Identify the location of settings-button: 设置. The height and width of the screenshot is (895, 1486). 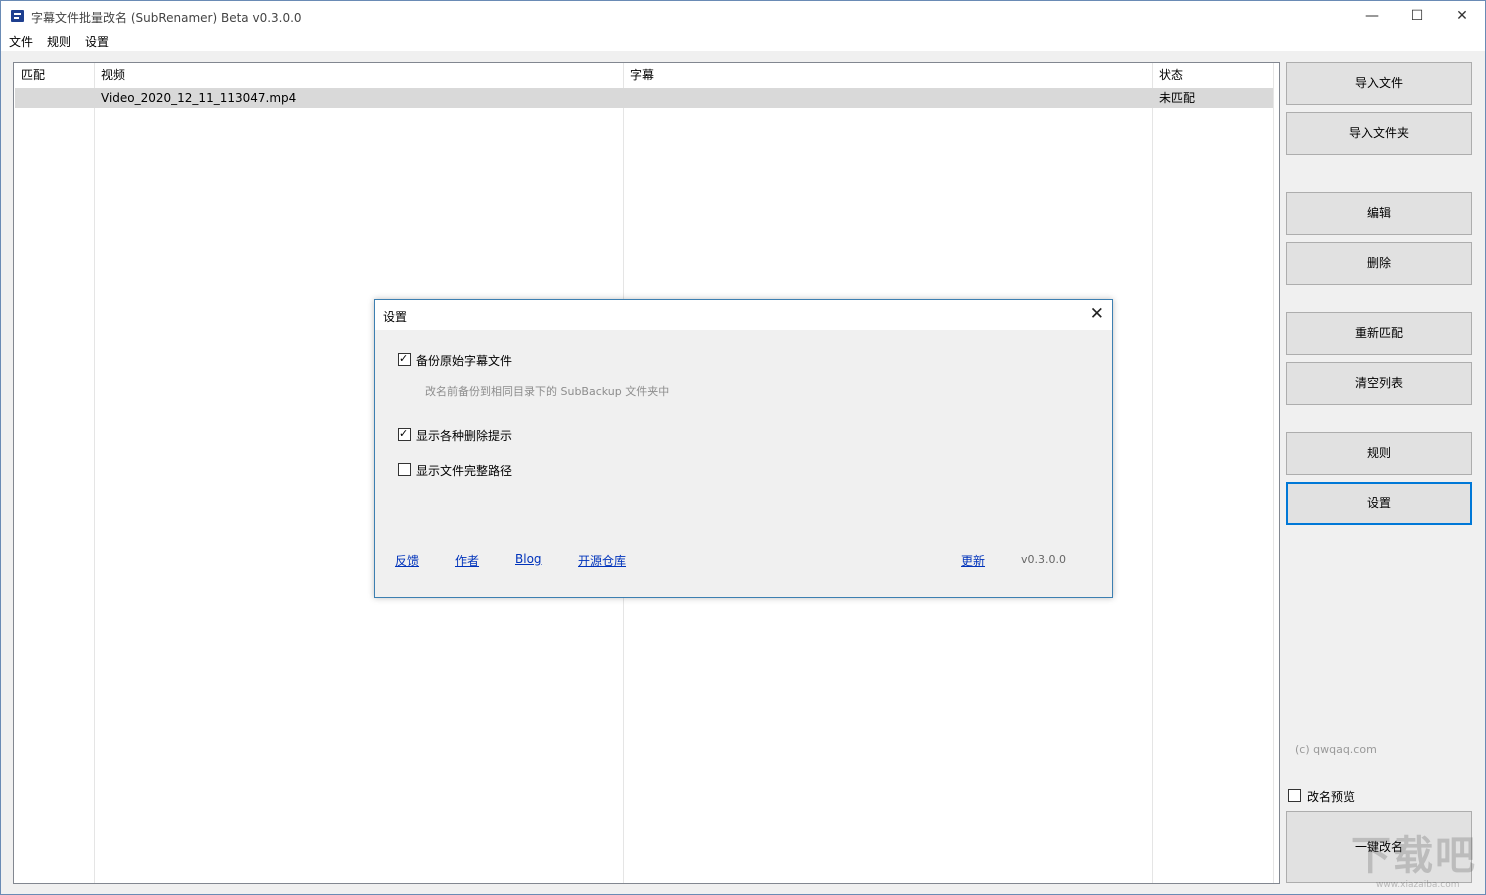
(1379, 503).